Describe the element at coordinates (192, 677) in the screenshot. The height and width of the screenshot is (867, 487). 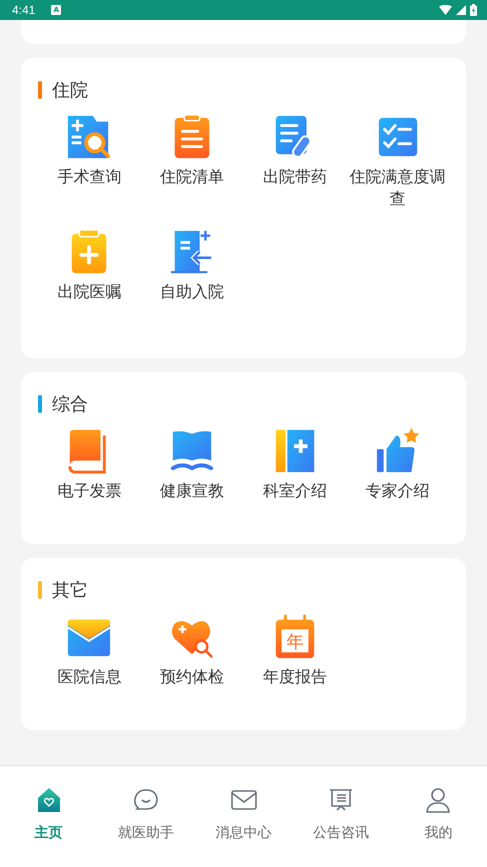
I see `menu-label: 预约体检` at that location.